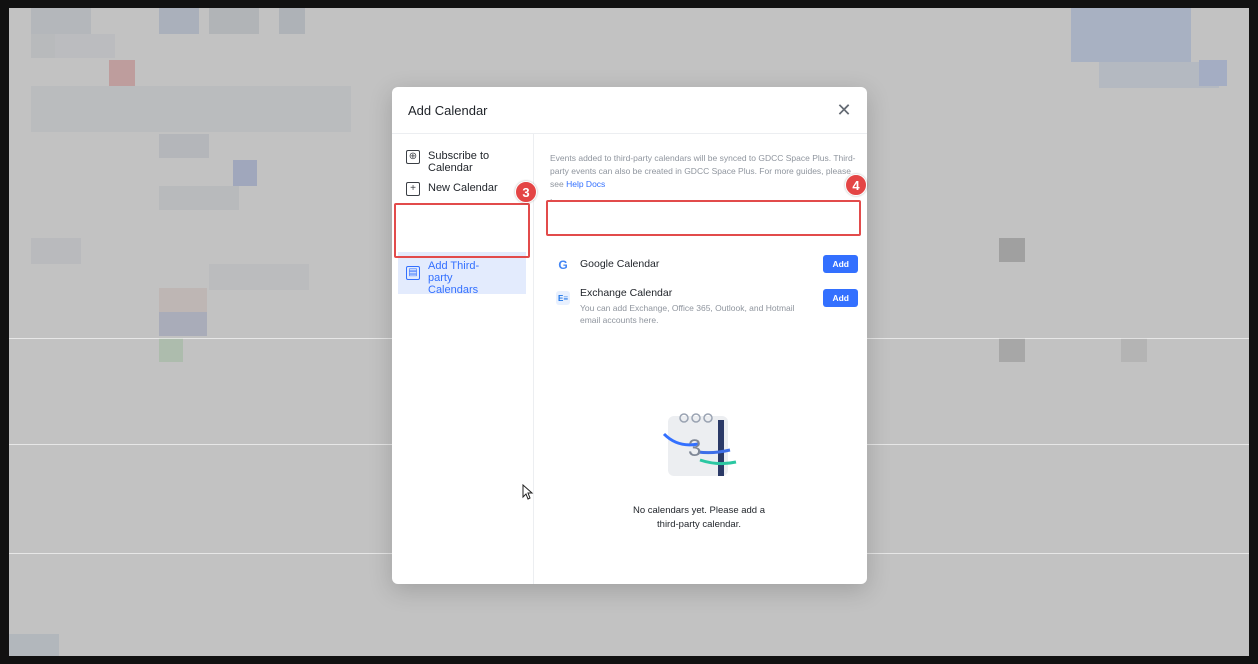 The image size is (1258, 664). Describe the element at coordinates (413, 273) in the screenshot. I see `calendar-add-icon: ▤` at that location.